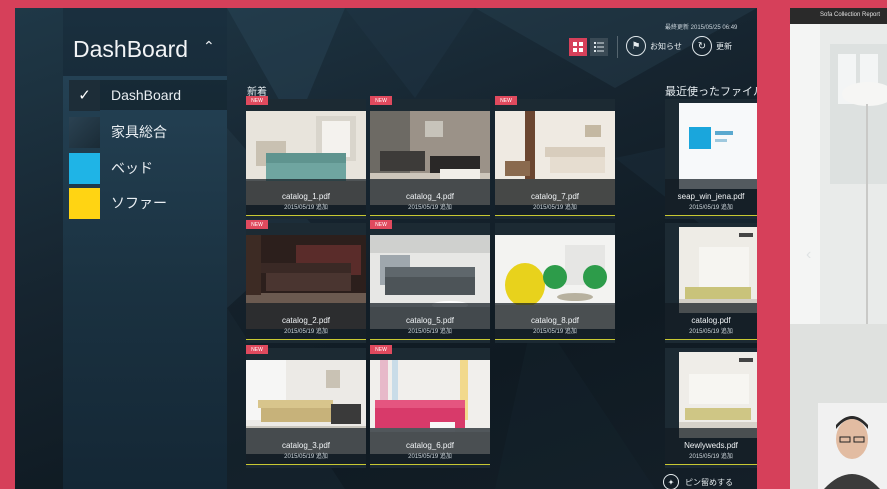 The height and width of the screenshot is (489, 887). I want to click on app-title: DashBoard, so click(131, 49).